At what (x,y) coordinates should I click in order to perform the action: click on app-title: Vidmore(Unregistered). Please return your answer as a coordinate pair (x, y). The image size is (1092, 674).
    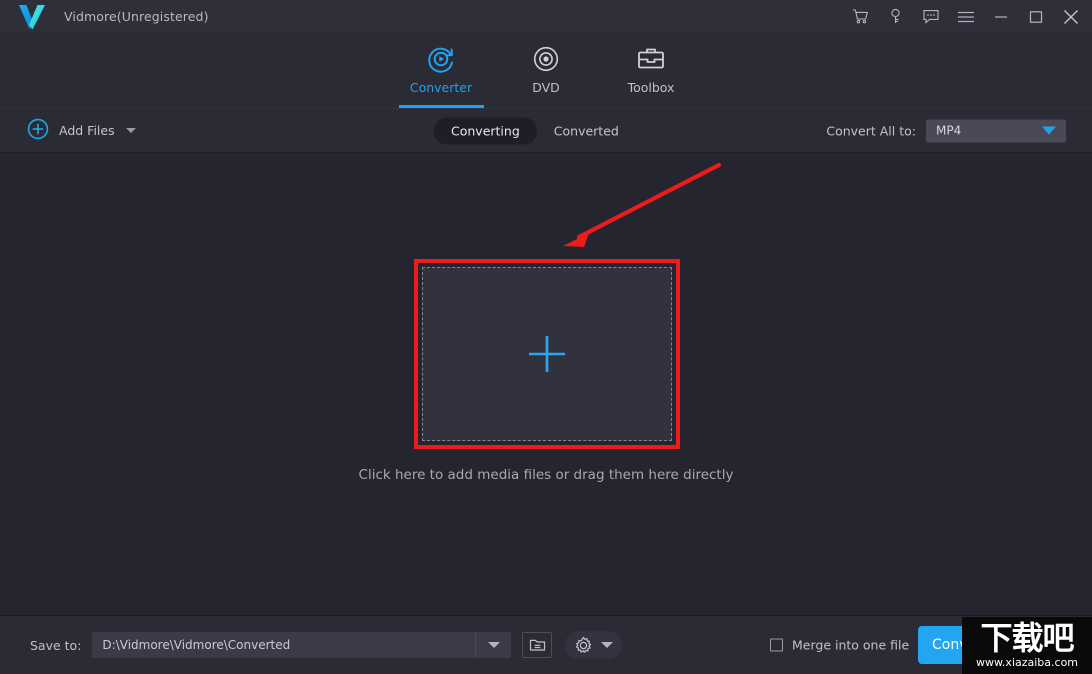
    Looking at the image, I should click on (136, 16).